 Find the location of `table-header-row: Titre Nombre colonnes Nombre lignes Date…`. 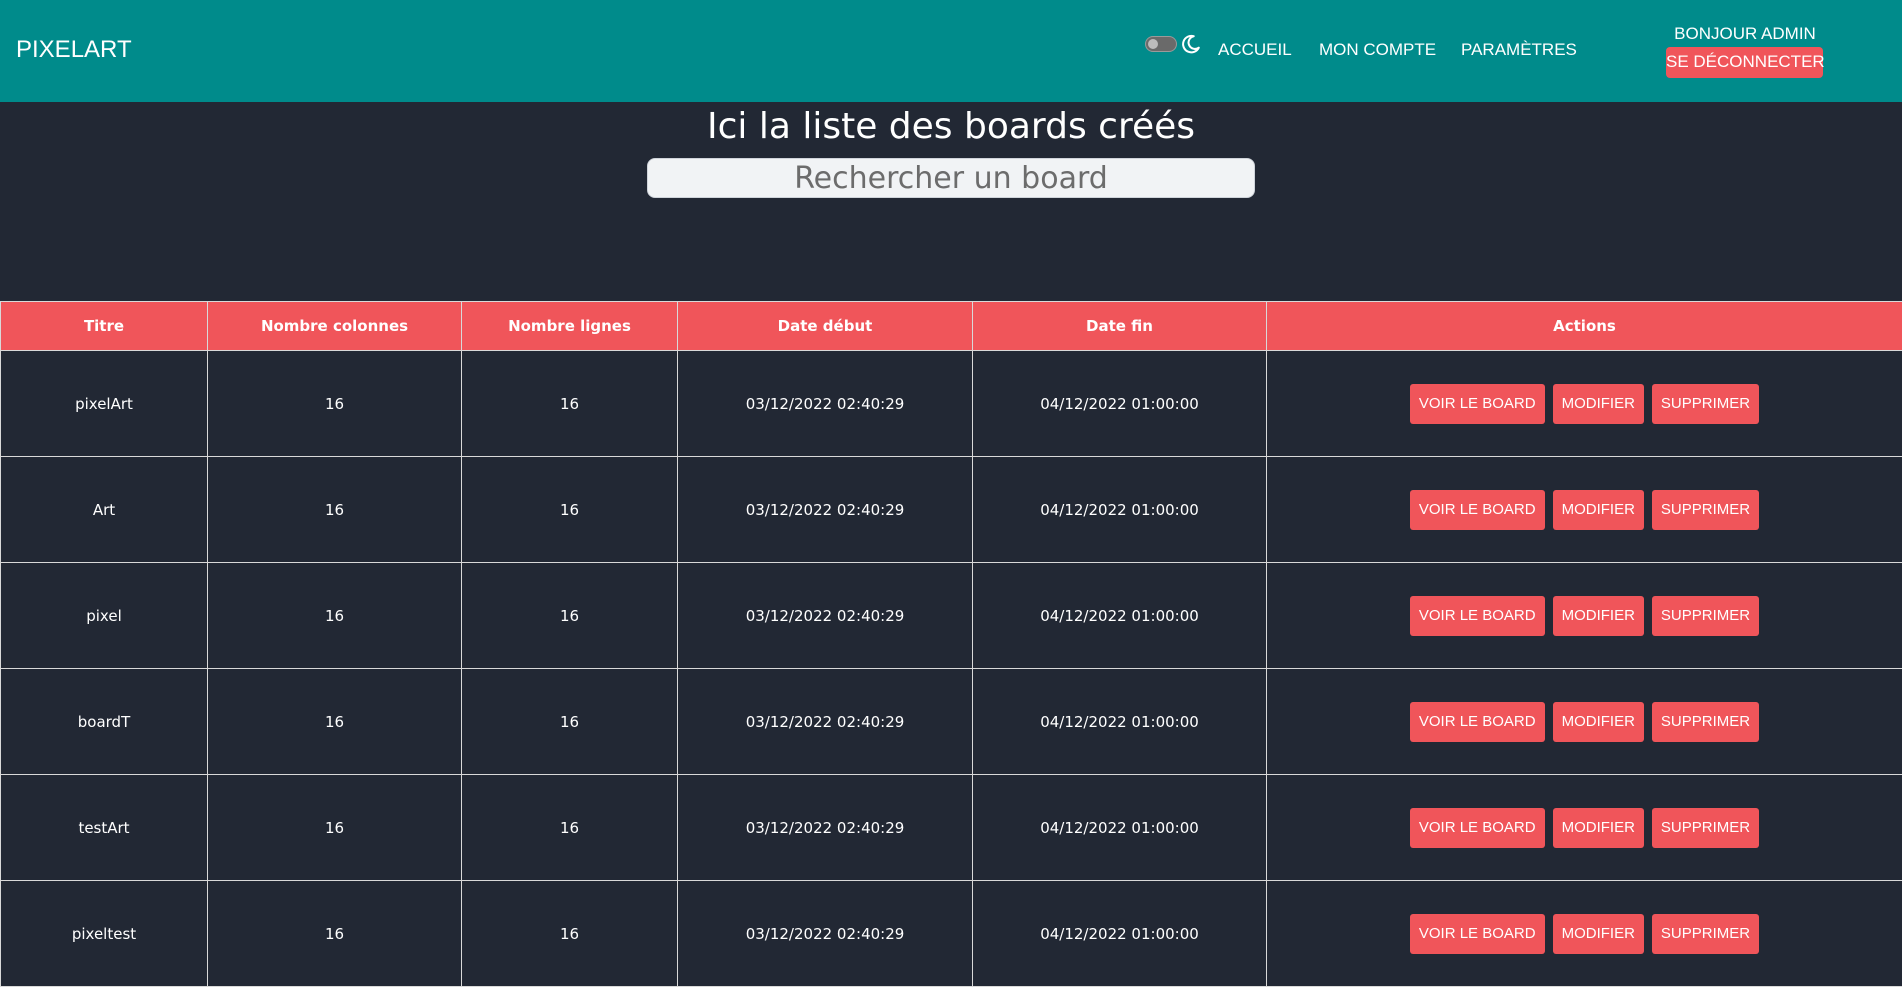

table-header-row: Titre Nombre colonnes Nombre lignes Date… is located at coordinates (951, 326).